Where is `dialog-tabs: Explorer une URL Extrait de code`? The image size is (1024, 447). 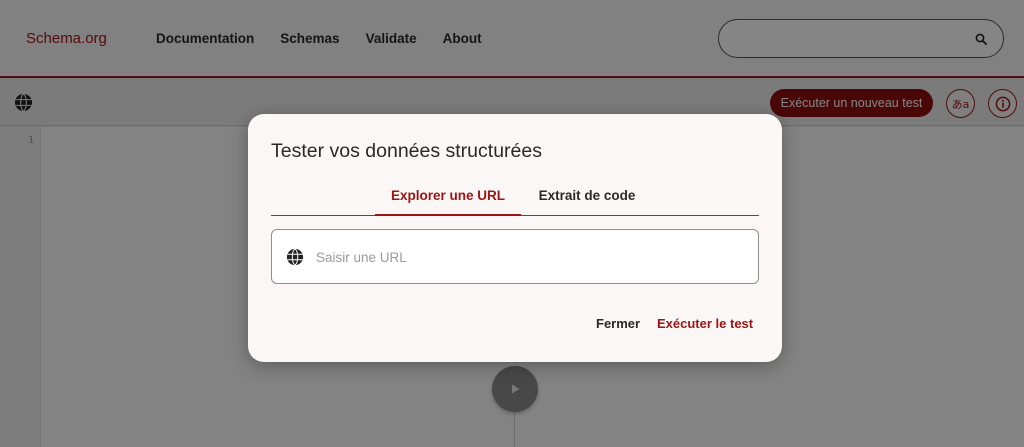 dialog-tabs: Explorer une URL Extrait de code is located at coordinates (515, 196).